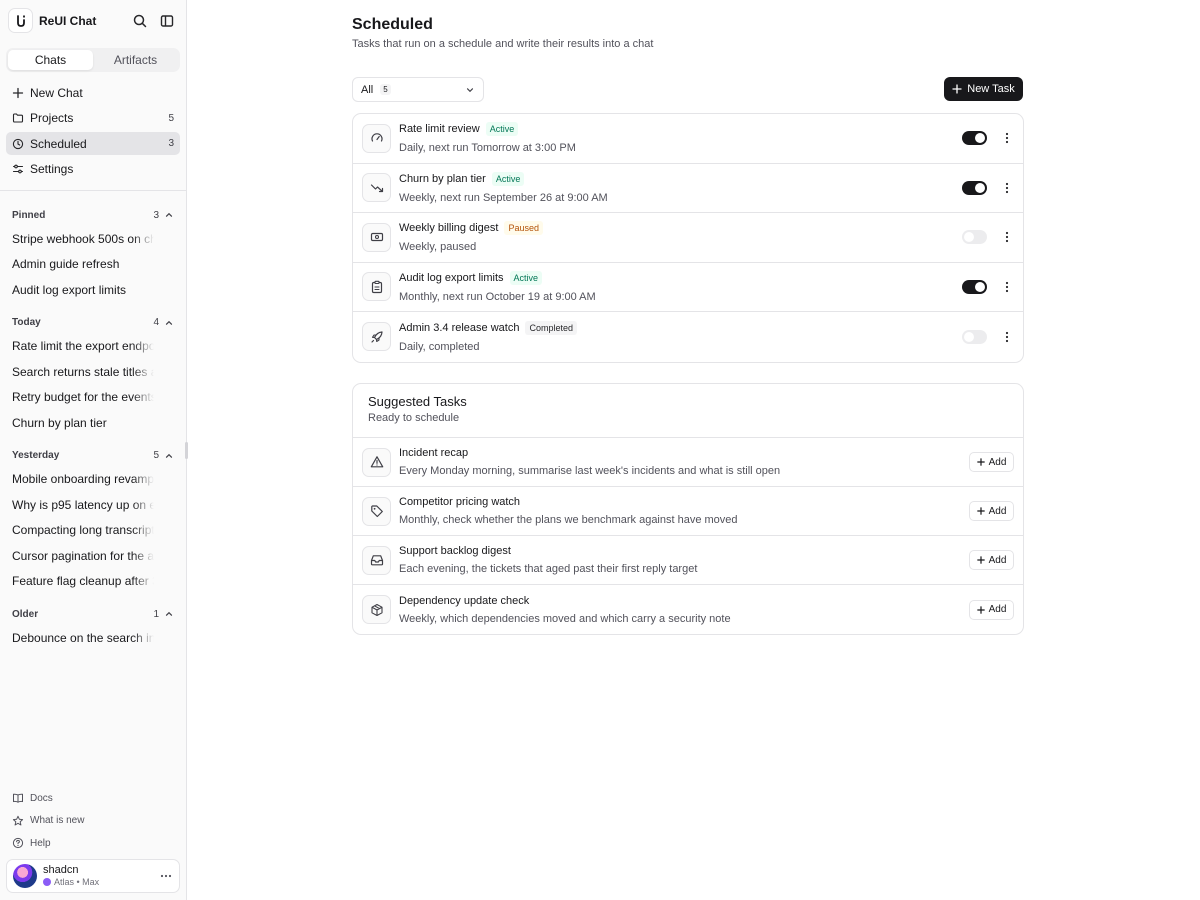 The width and height of the screenshot is (1200, 900). I want to click on folder-icon, so click(18, 118).